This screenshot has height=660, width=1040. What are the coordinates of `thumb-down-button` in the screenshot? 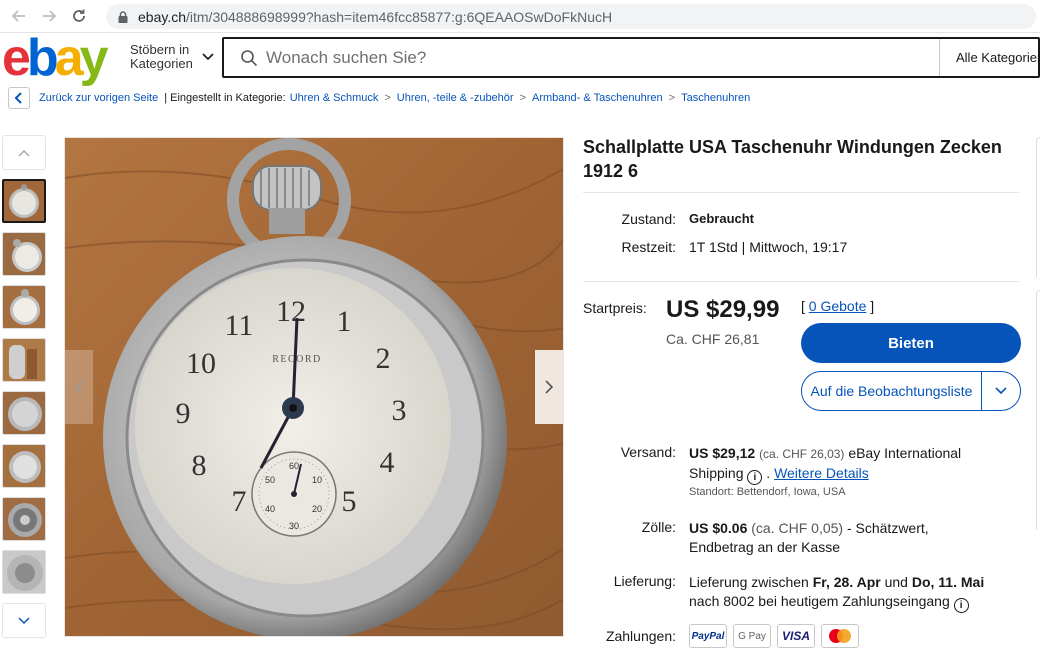 It's located at (24, 620).